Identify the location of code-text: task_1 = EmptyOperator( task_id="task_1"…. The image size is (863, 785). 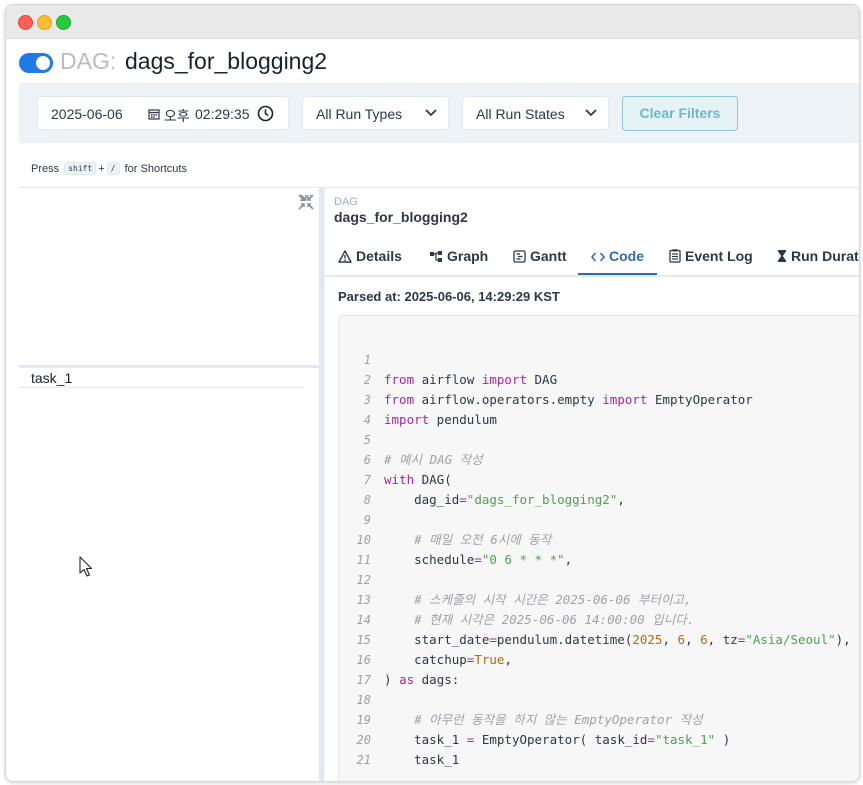
(557, 739).